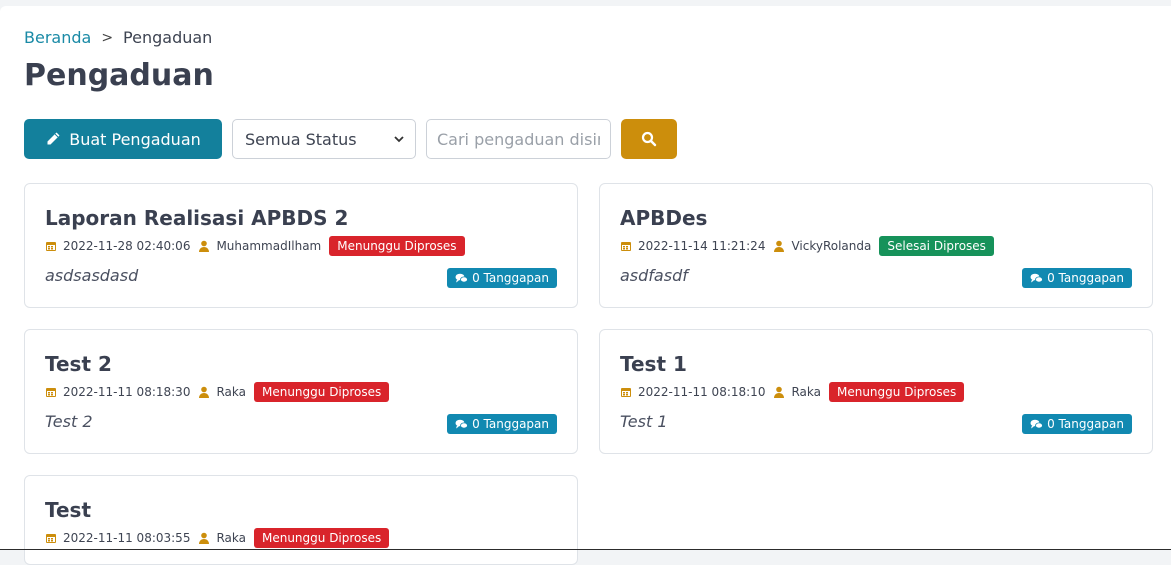  Describe the element at coordinates (399, 139) in the screenshot. I see `chevron-down-icon` at that location.